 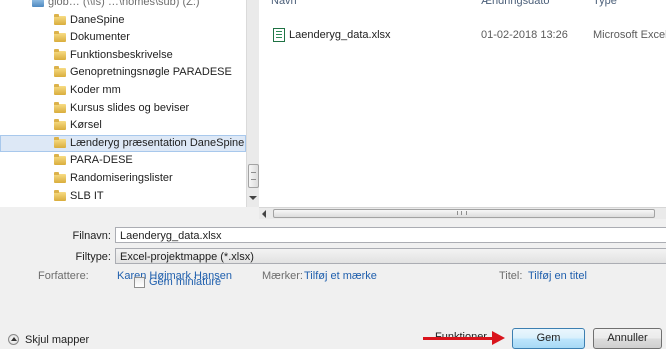 I want to click on folder-tree-item: Universe-5-4,Joke-4-2,Trojan-4-2,Virus-5, so click(x=123, y=206).